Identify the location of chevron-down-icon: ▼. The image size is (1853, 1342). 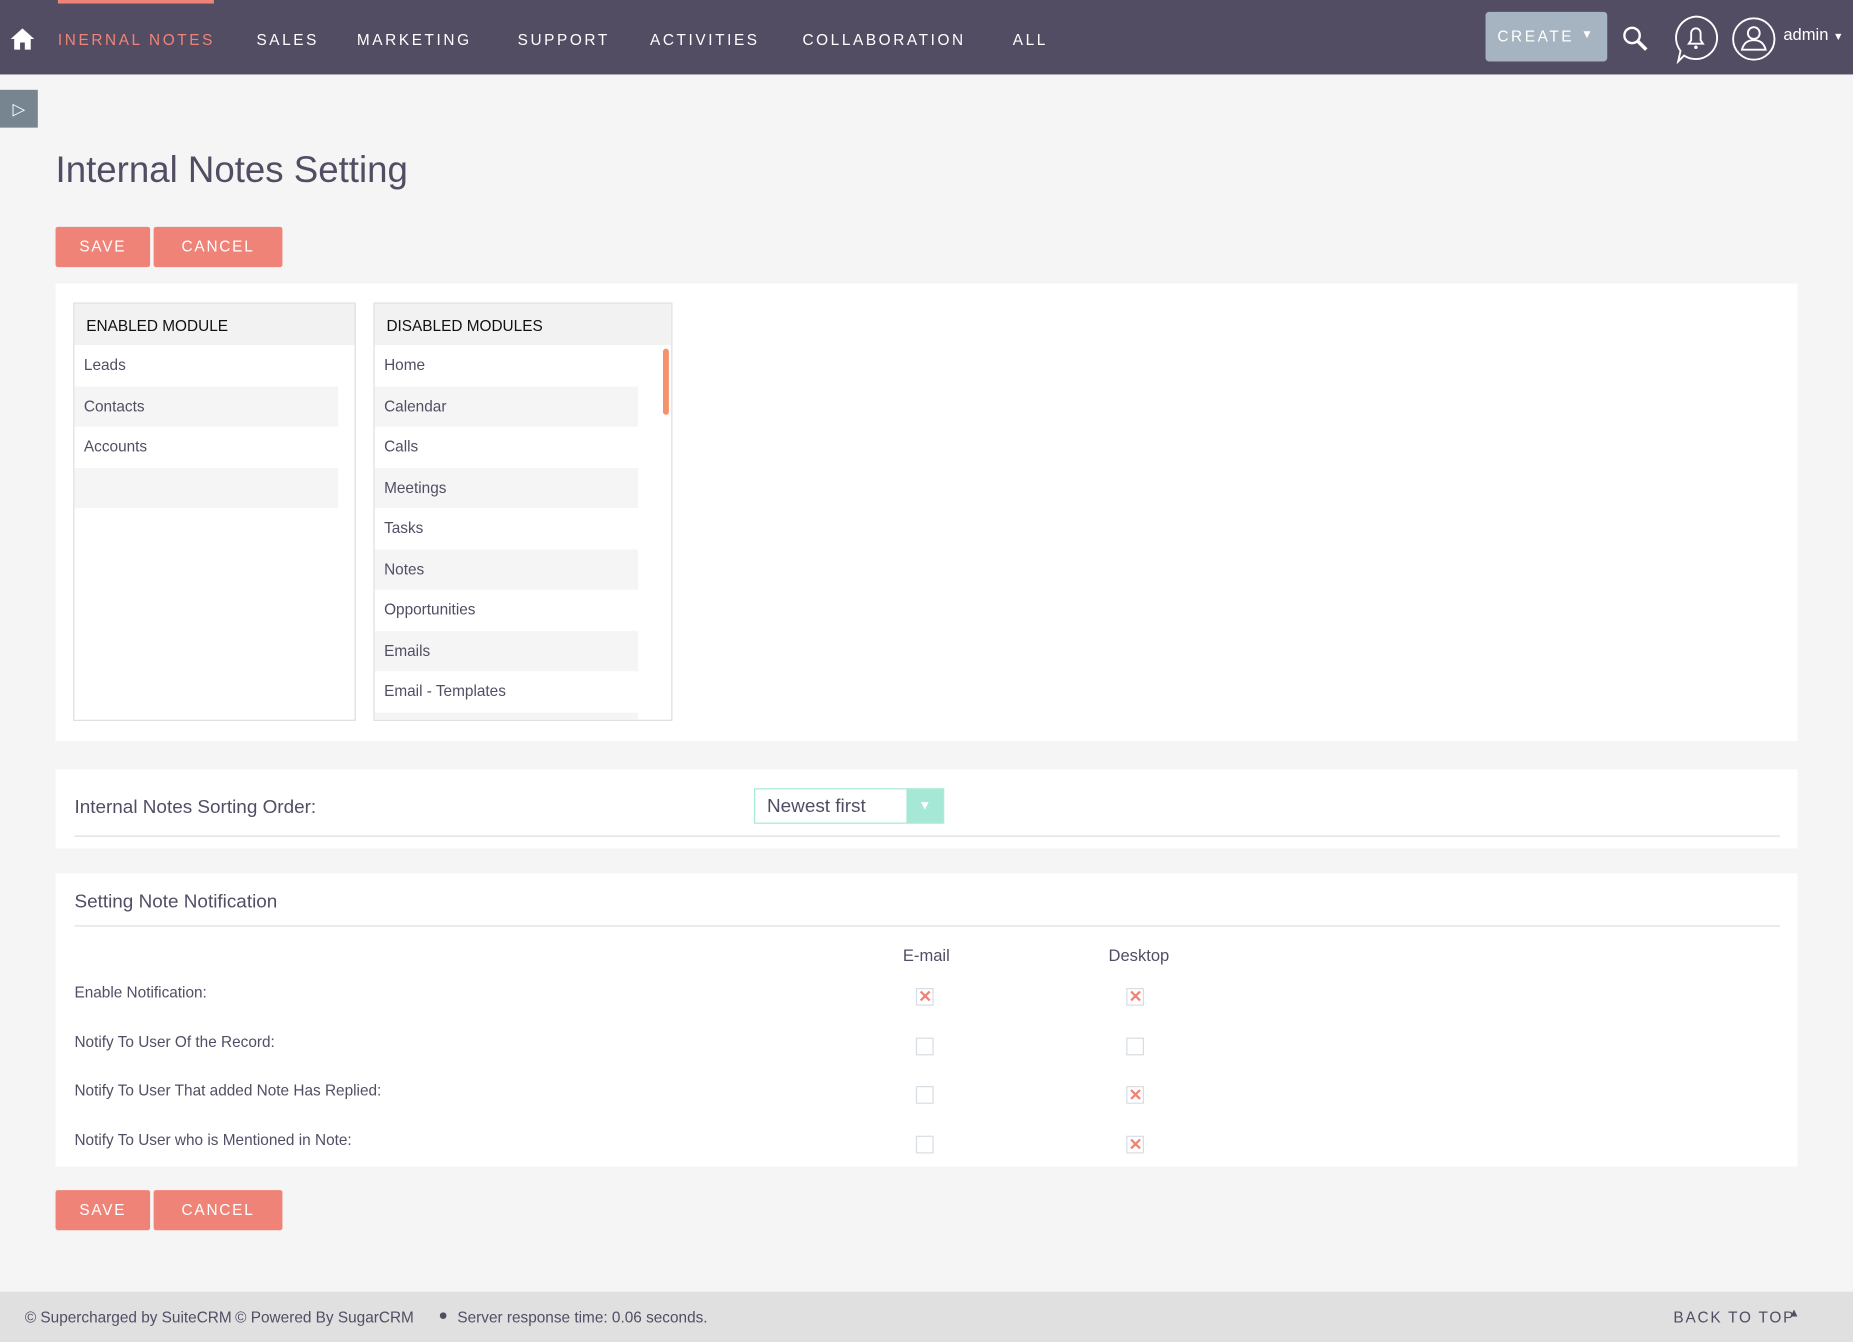
(925, 806).